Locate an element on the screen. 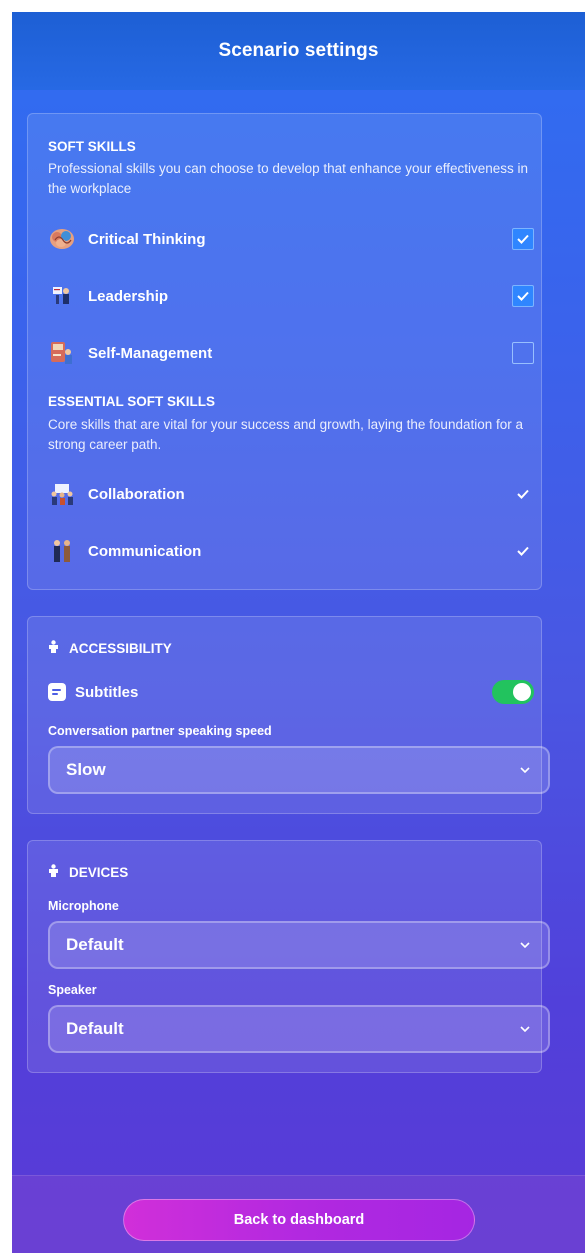 The image size is (588, 1253). speaking-speed-value: Slow is located at coordinates (86, 769).